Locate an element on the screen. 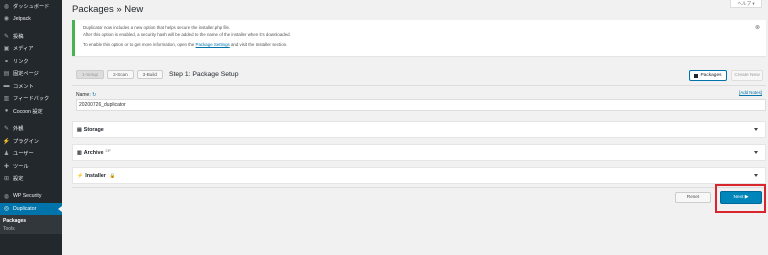 This screenshot has height=255, width=768. sidebar-item-label: 設定 is located at coordinates (18, 179).